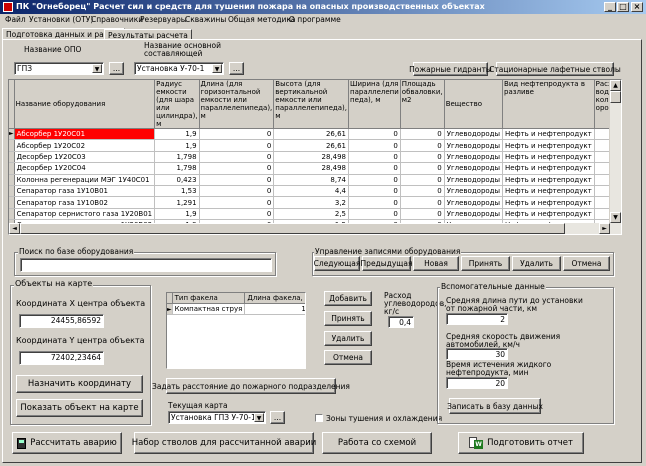 Image resolution: width=646 pixels, height=466 pixels. What do you see at coordinates (311, 180) in the screenshot?
I see `cell-height: 8,74` at bounding box center [311, 180].